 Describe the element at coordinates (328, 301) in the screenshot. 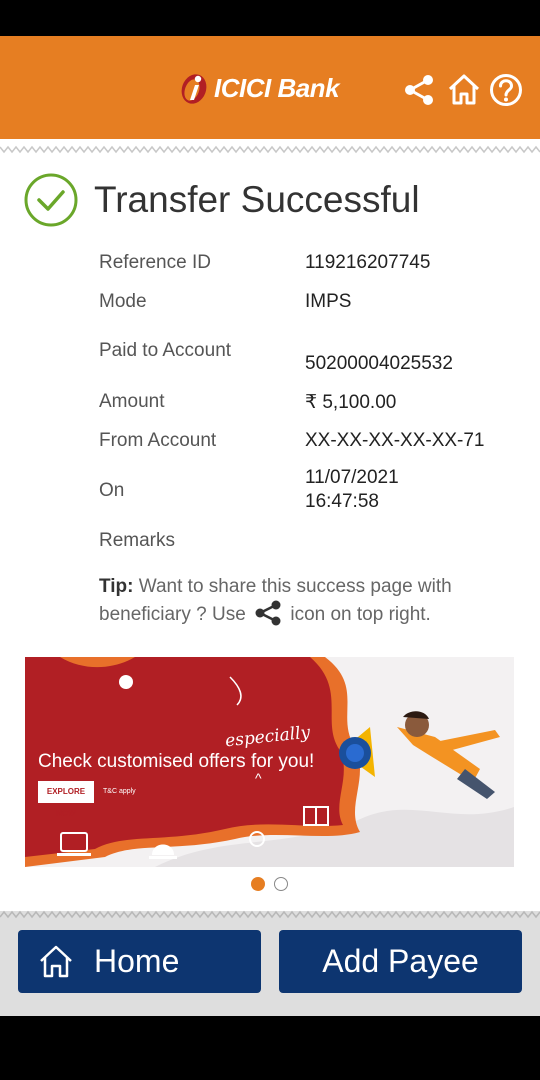

I see `detail-value: IMPS` at that location.